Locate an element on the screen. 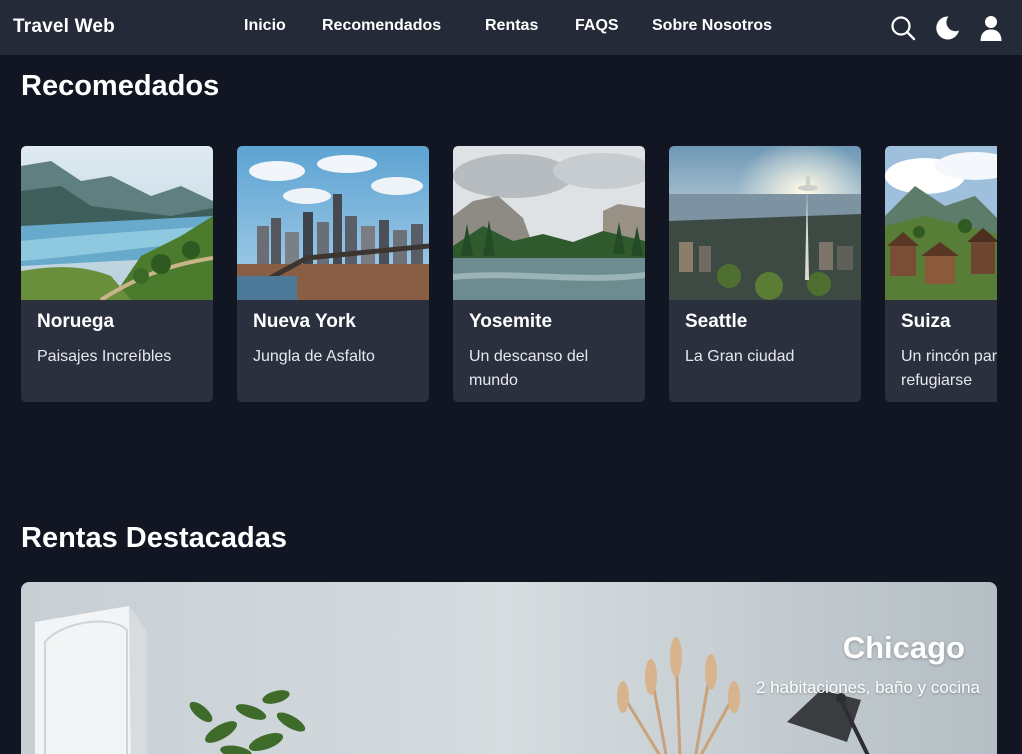 This screenshot has width=1022, height=754. card-image-suiza is located at coordinates (941, 223).